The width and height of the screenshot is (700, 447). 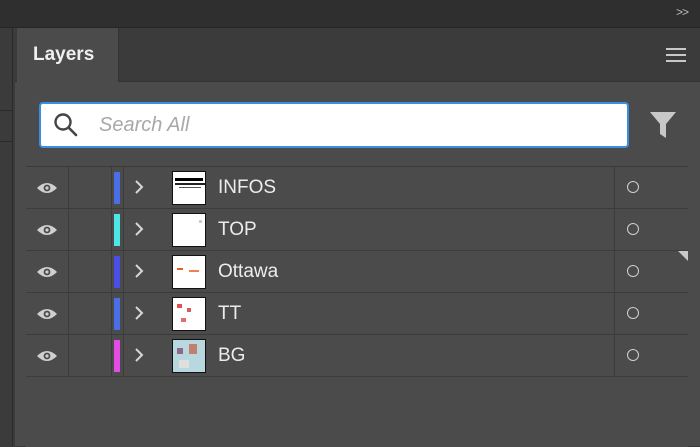 What do you see at coordinates (357, 188) in the screenshot?
I see `layer-row: INFOS` at bounding box center [357, 188].